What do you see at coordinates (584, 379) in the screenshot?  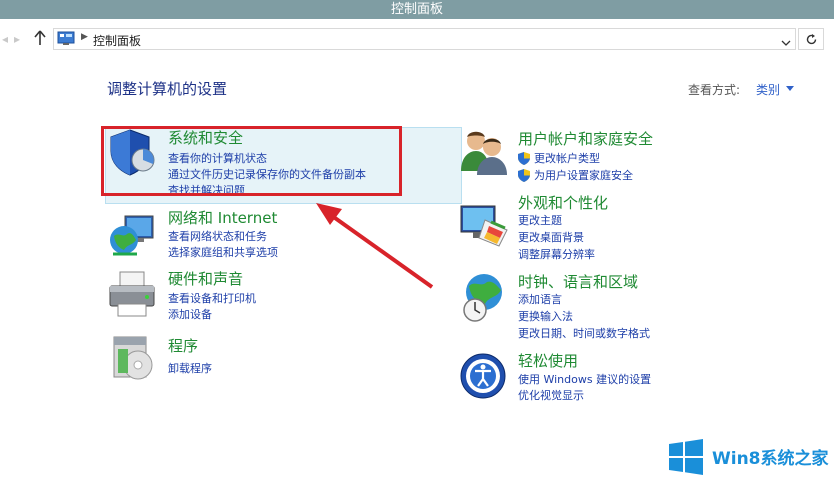 I see `link-recommended-settings: 使用 Windows 建议的设置` at bounding box center [584, 379].